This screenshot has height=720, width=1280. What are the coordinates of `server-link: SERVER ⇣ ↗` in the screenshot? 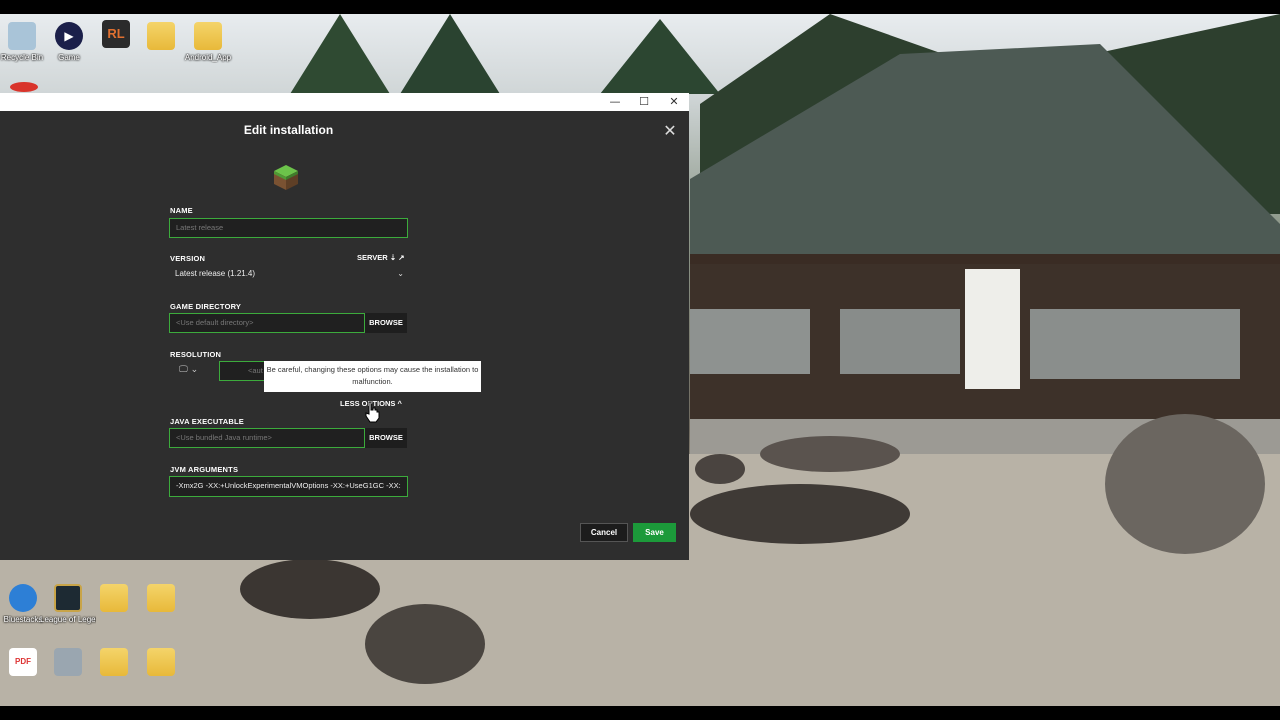 It's located at (381, 257).